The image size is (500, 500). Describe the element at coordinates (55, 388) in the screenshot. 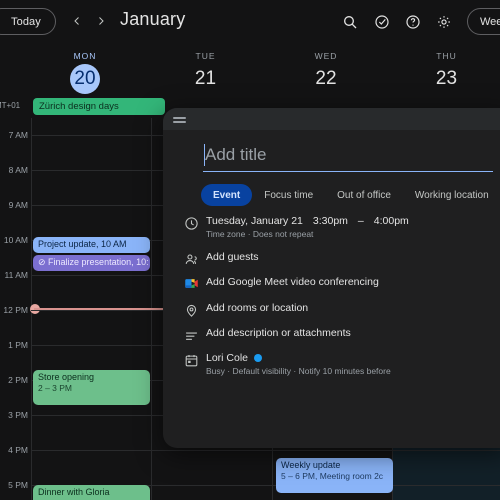

I see `event-subtitle: 2 – 3 PM` at that location.